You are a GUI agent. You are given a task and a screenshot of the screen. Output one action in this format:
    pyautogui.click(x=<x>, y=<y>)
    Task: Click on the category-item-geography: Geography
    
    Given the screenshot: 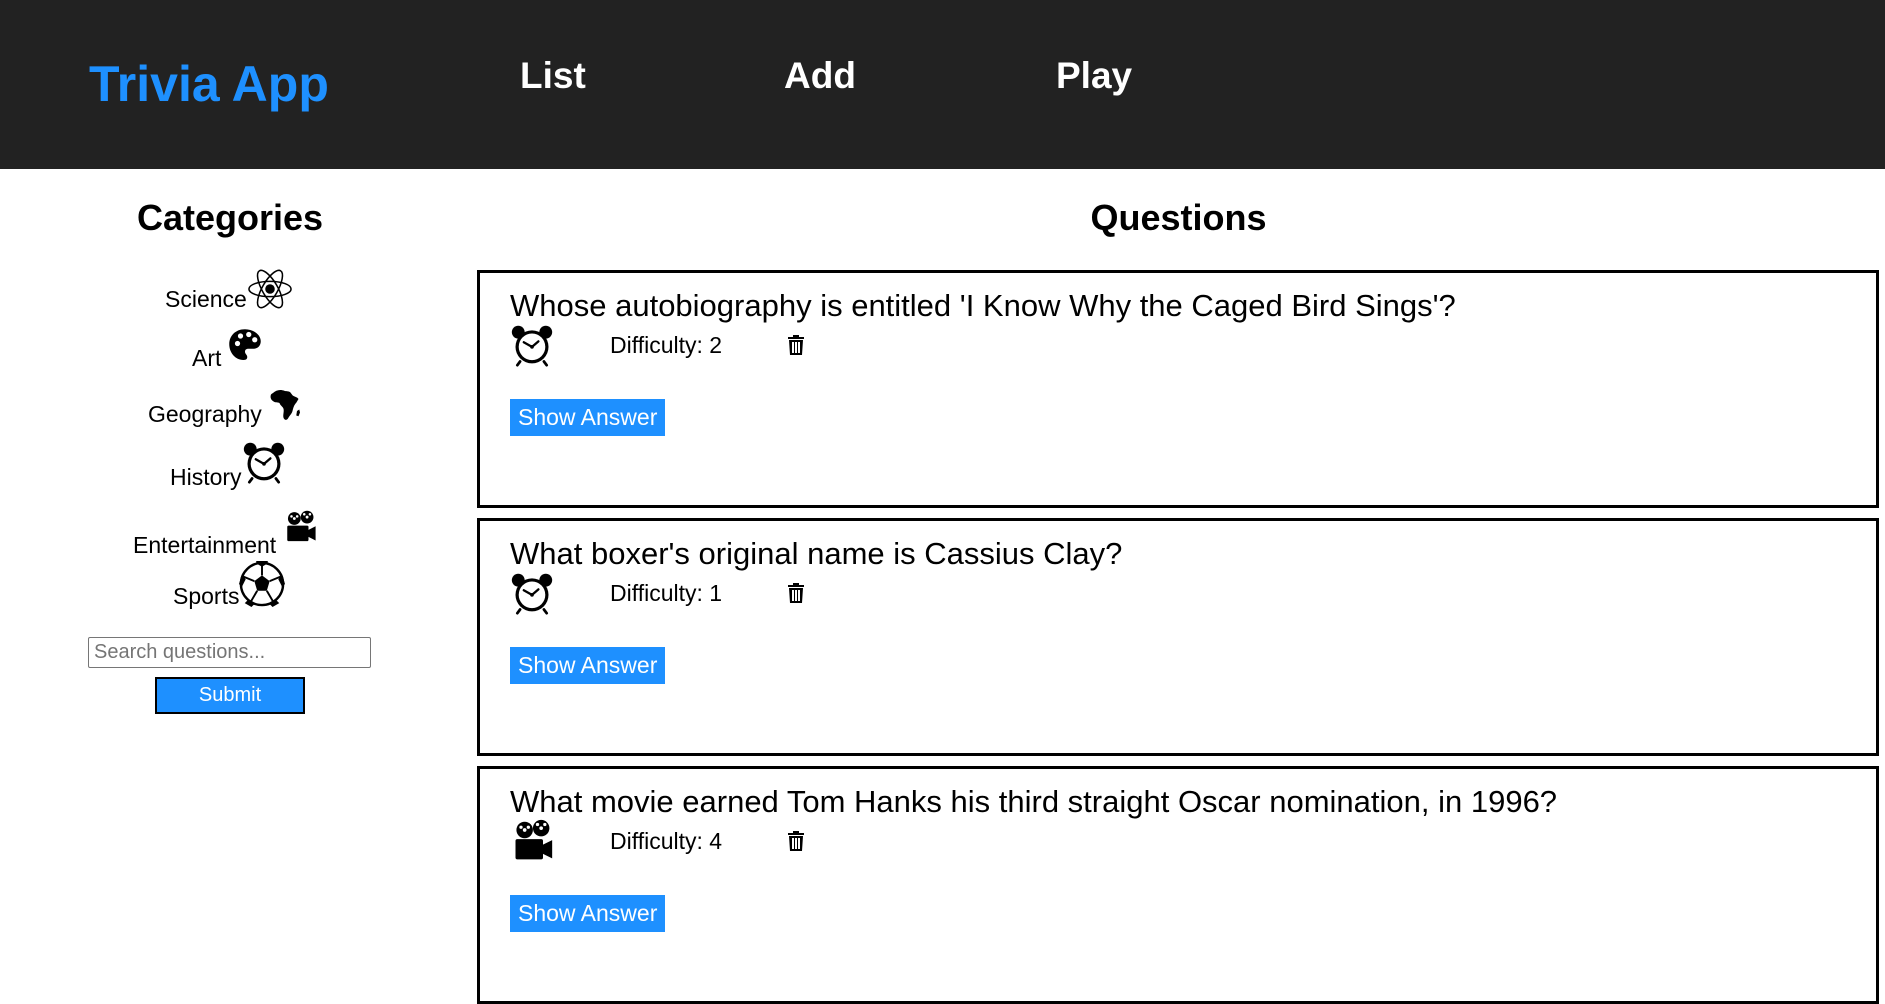 What is the action you would take?
    pyautogui.click(x=225, y=407)
    